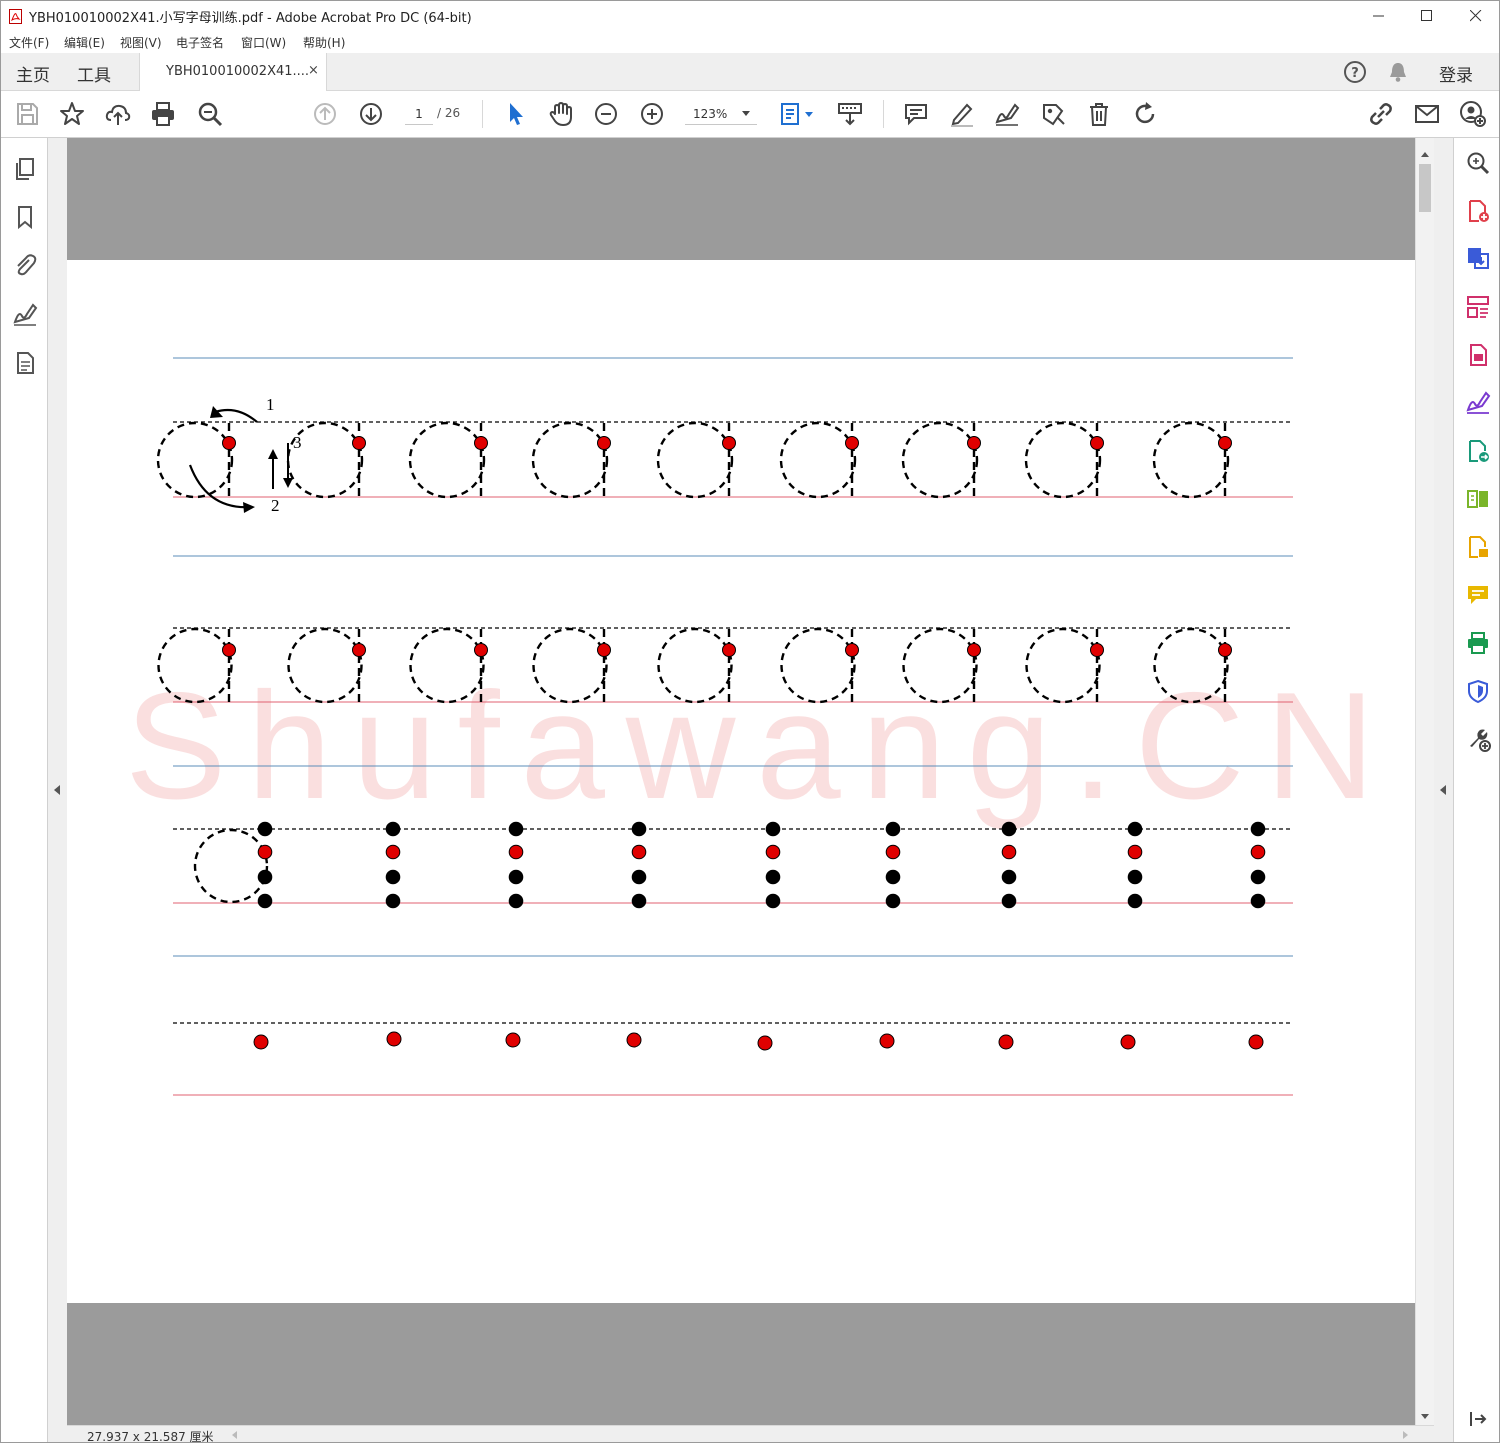 The width and height of the screenshot is (1500, 1443). Describe the element at coordinates (25, 315) in the screenshot. I see `signature-icon` at that location.